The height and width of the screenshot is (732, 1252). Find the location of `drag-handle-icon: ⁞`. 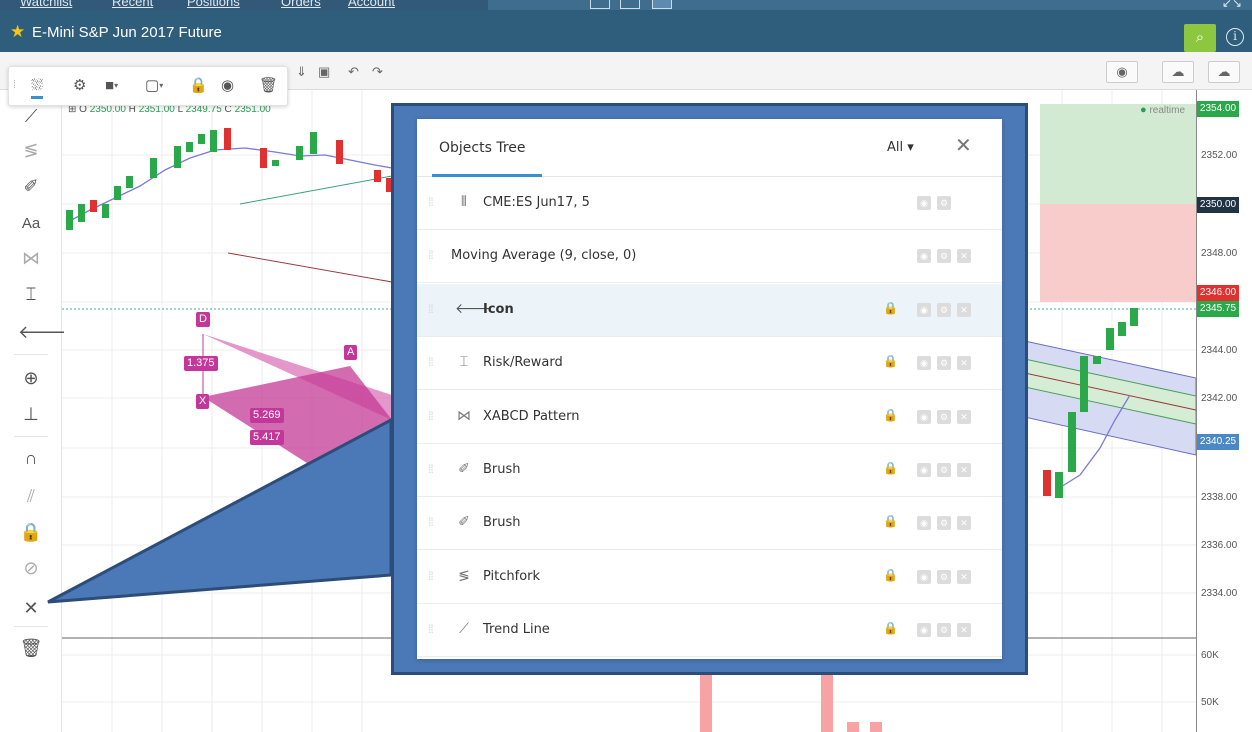

drag-handle-icon: ⁞ is located at coordinates (14, 85).